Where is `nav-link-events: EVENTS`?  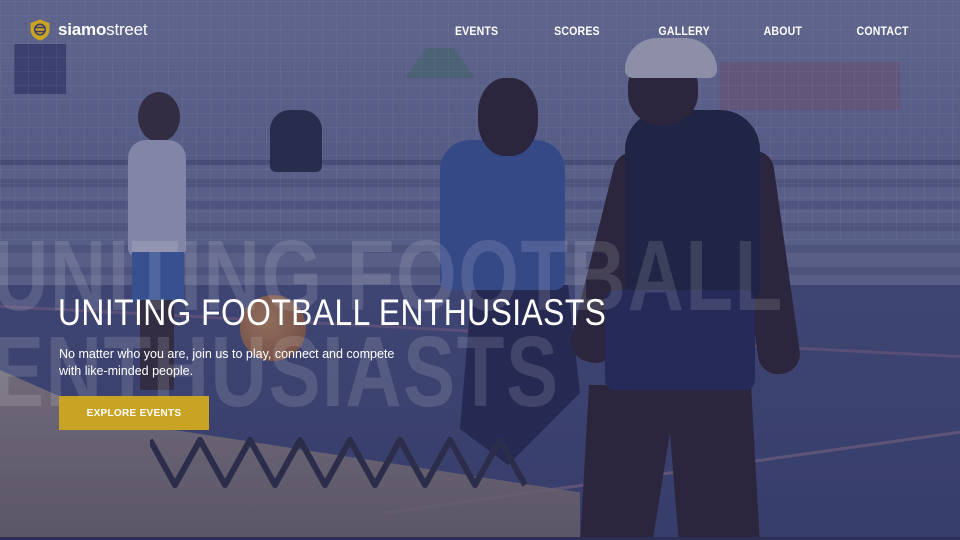 nav-link-events: EVENTS is located at coordinates (476, 31).